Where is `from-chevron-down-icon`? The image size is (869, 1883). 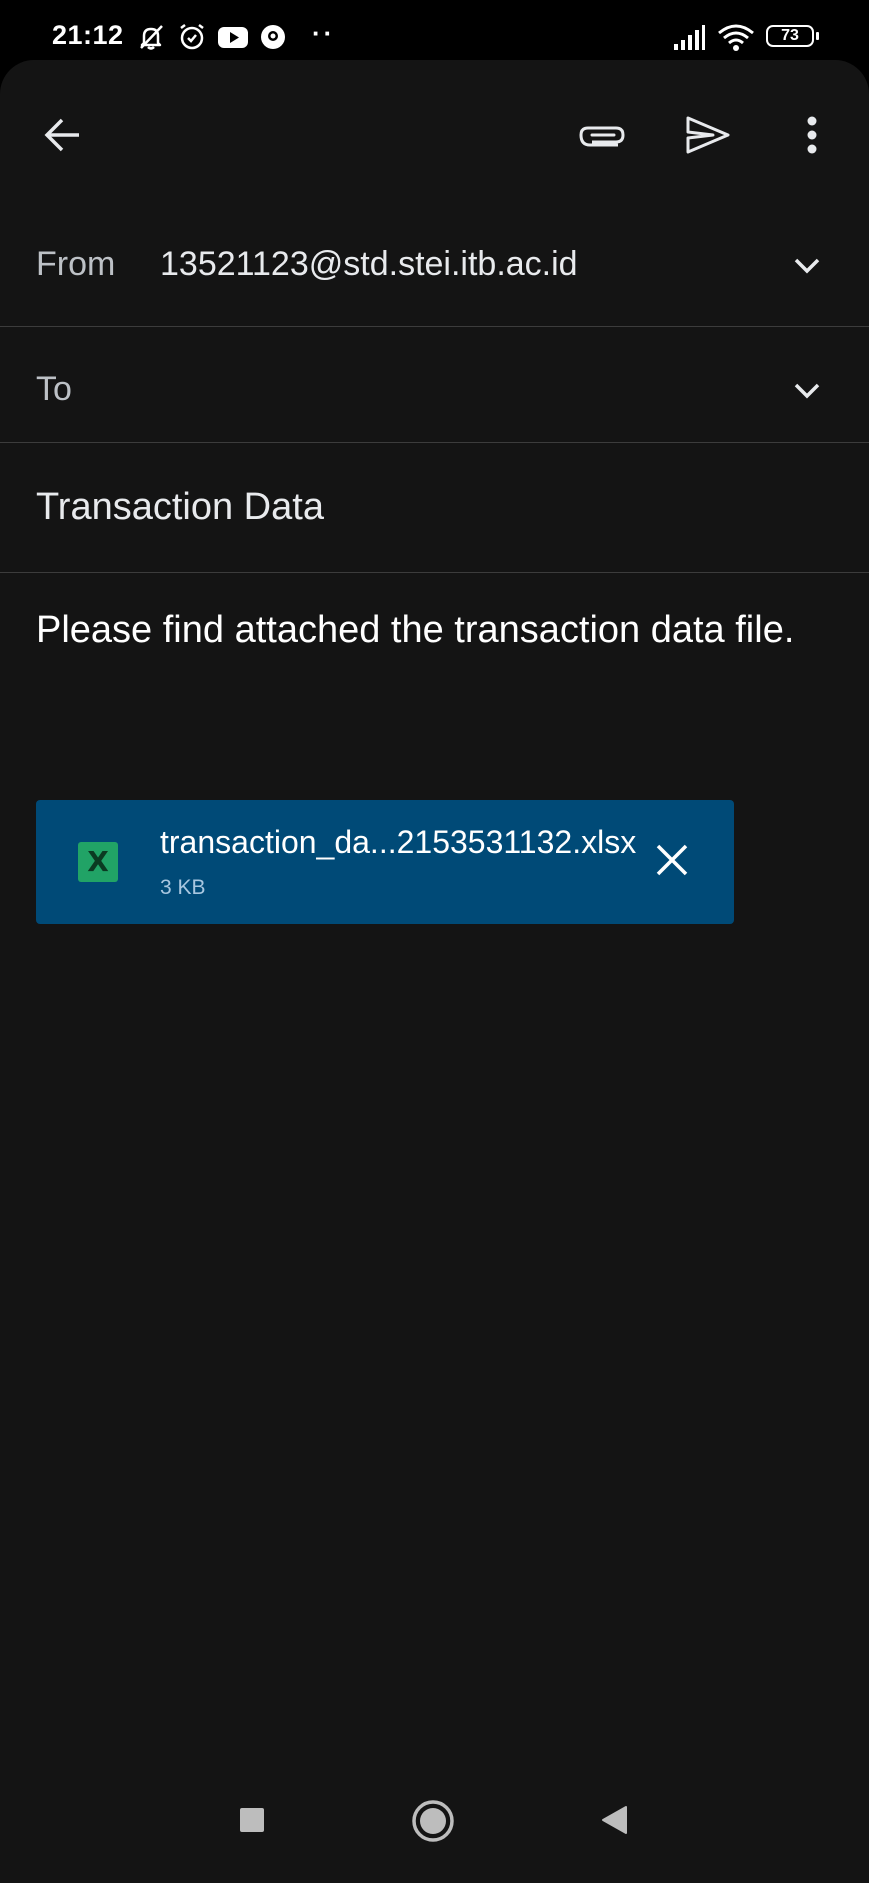 from-chevron-down-icon is located at coordinates (807, 266).